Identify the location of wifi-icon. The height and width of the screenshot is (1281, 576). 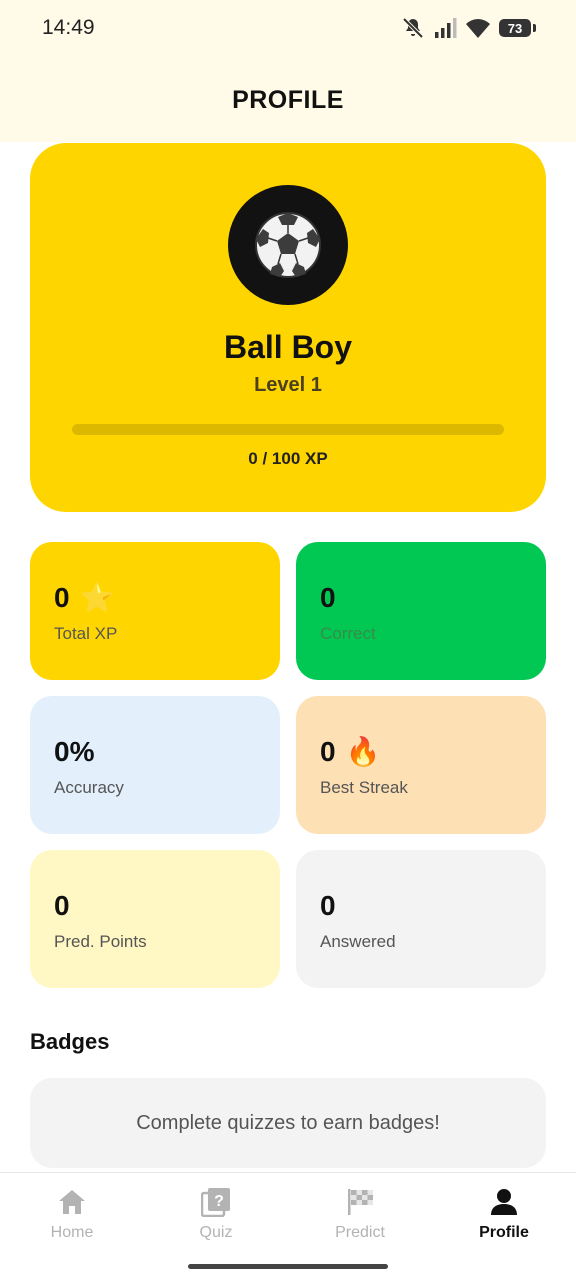
(478, 28).